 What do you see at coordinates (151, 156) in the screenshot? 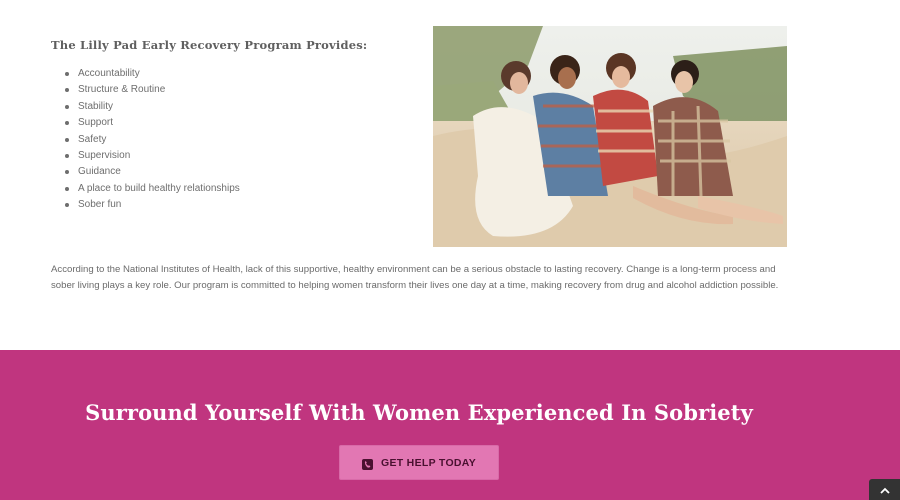
I see `list-item: Supervision` at bounding box center [151, 156].